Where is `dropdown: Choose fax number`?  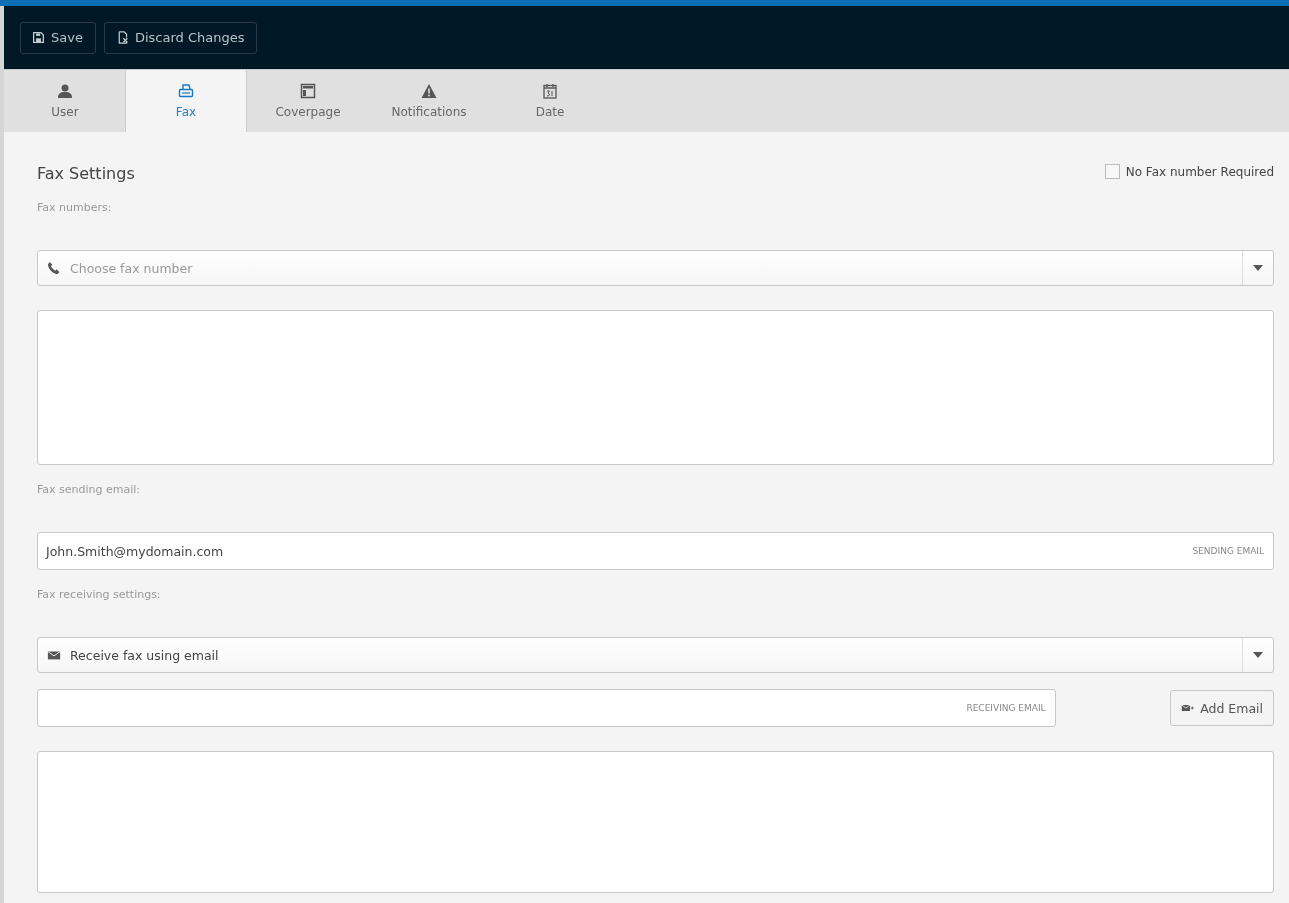
dropdown: Choose fax number is located at coordinates (655, 268).